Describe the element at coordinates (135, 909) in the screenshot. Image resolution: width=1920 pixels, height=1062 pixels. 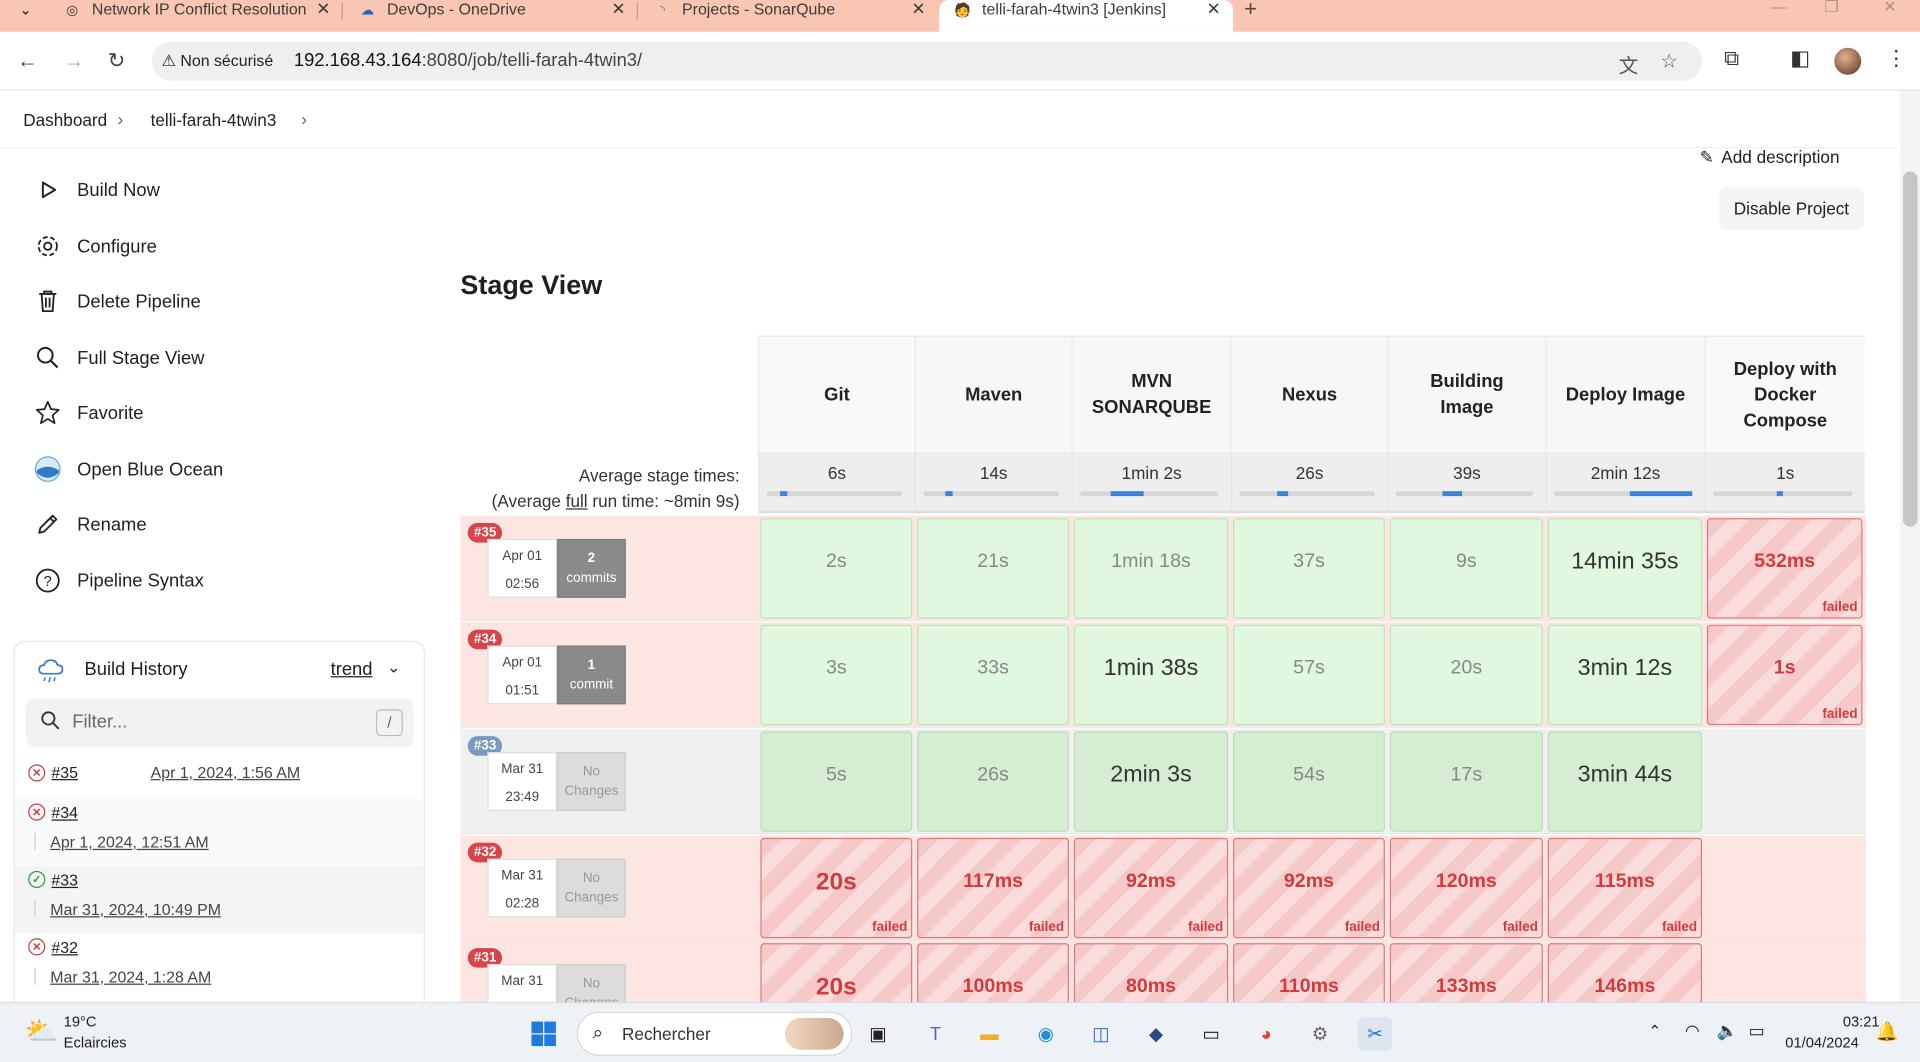
I see `build-date-link: Mar 31, 2024, 10:49 PM` at that location.